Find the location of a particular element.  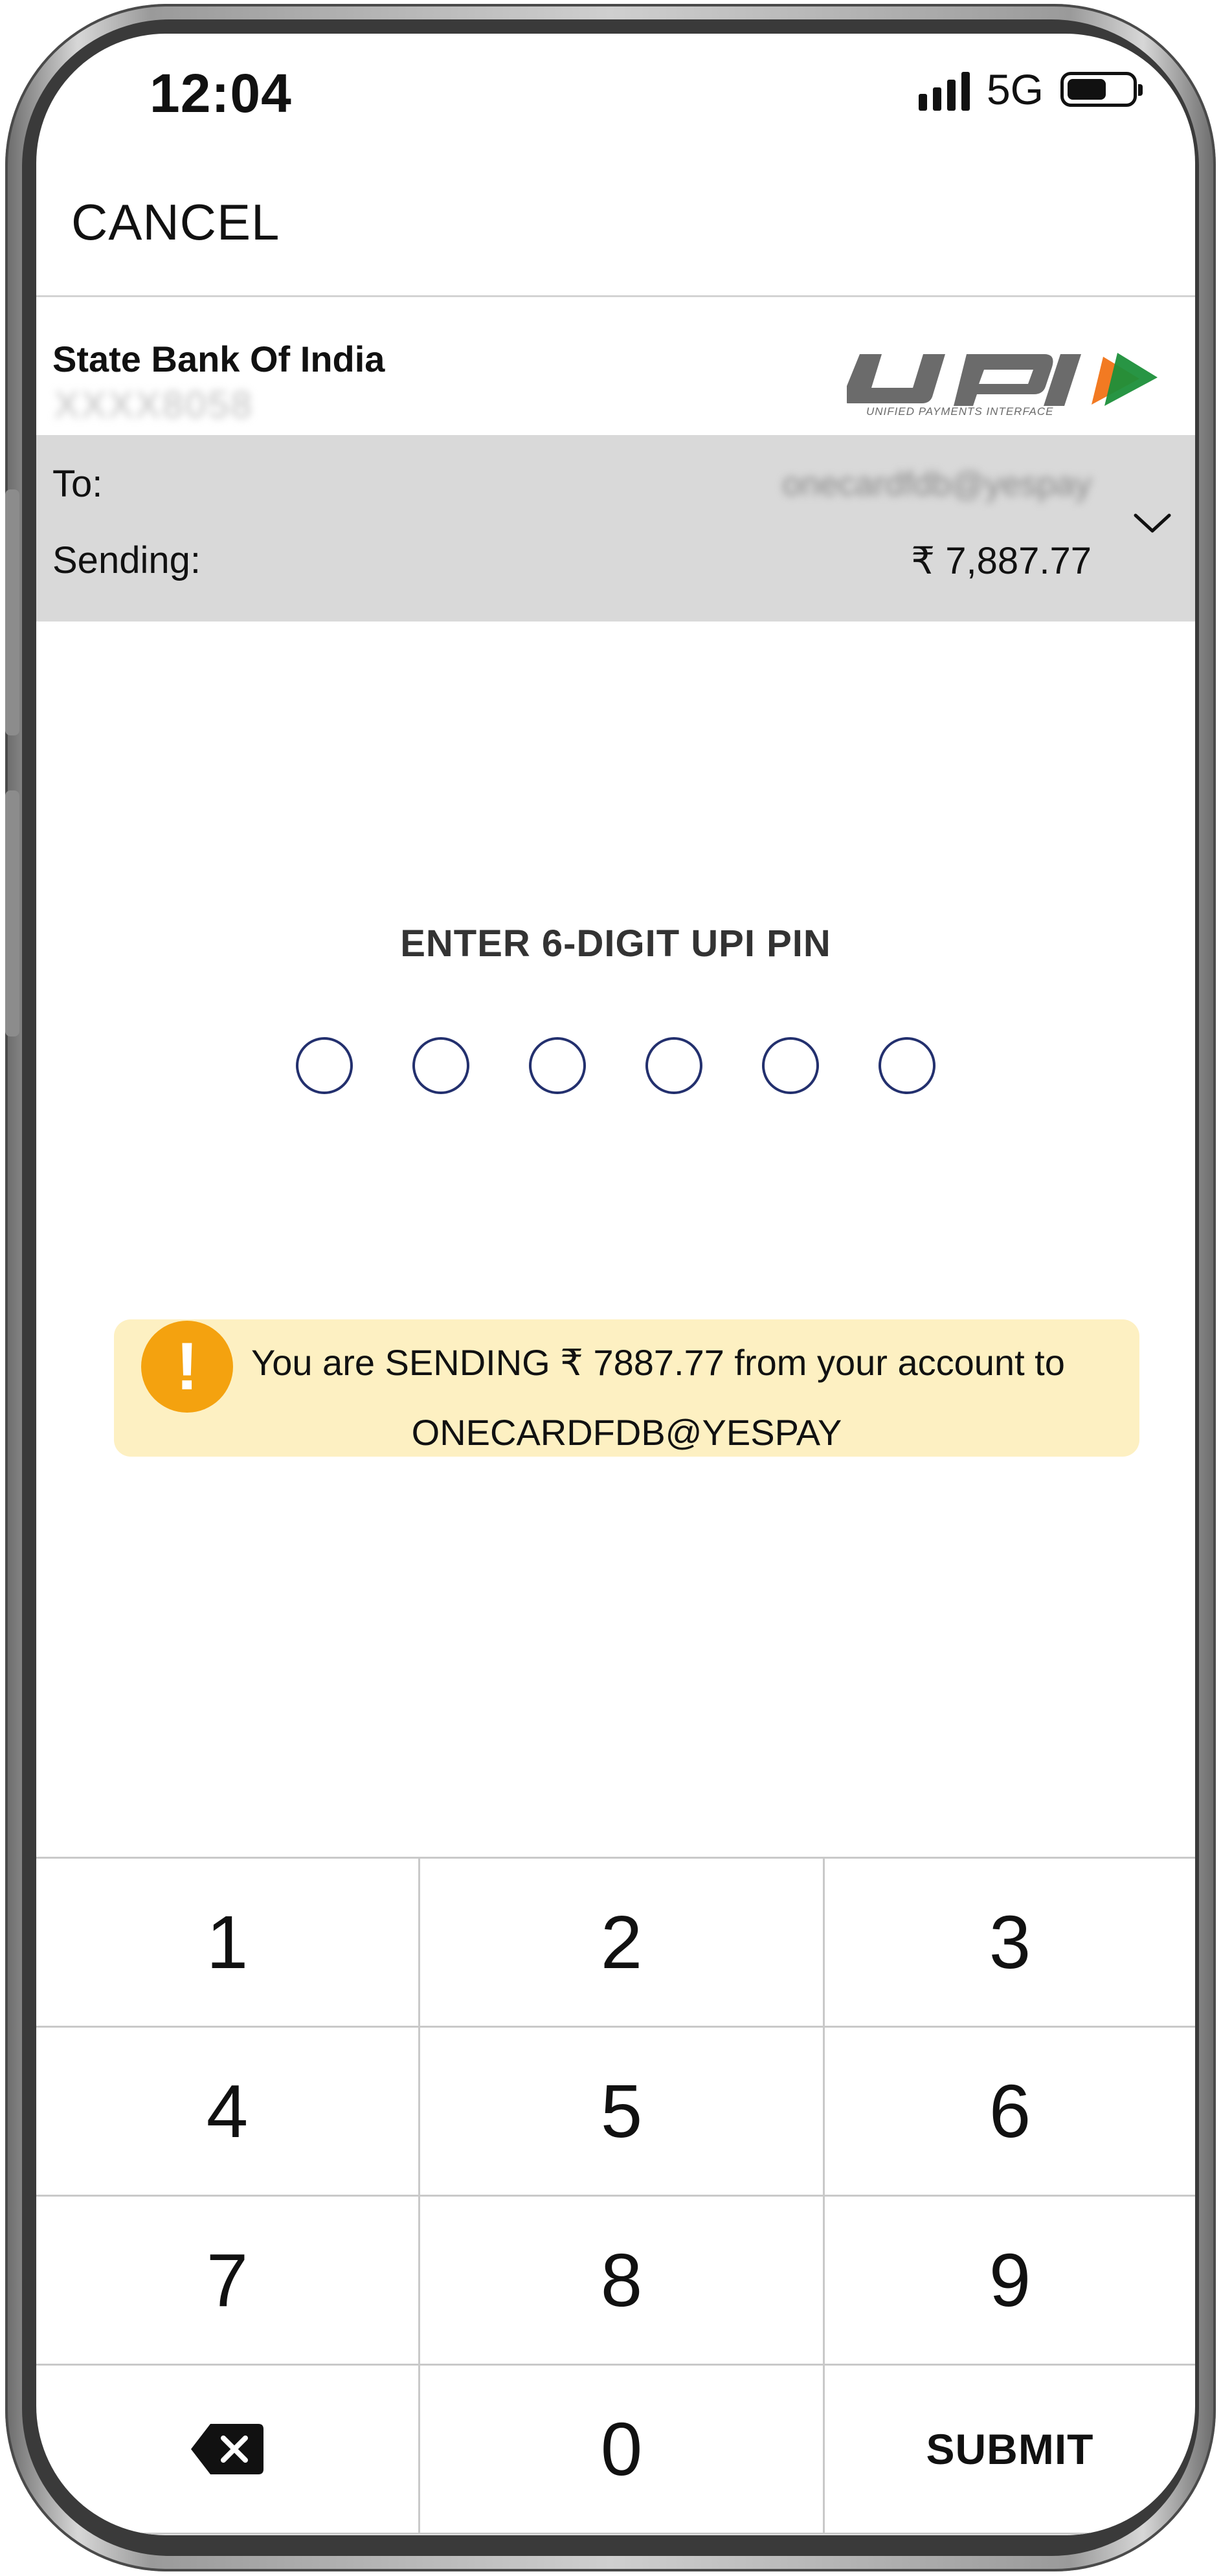

volume-up-button is located at coordinates (12, 612).